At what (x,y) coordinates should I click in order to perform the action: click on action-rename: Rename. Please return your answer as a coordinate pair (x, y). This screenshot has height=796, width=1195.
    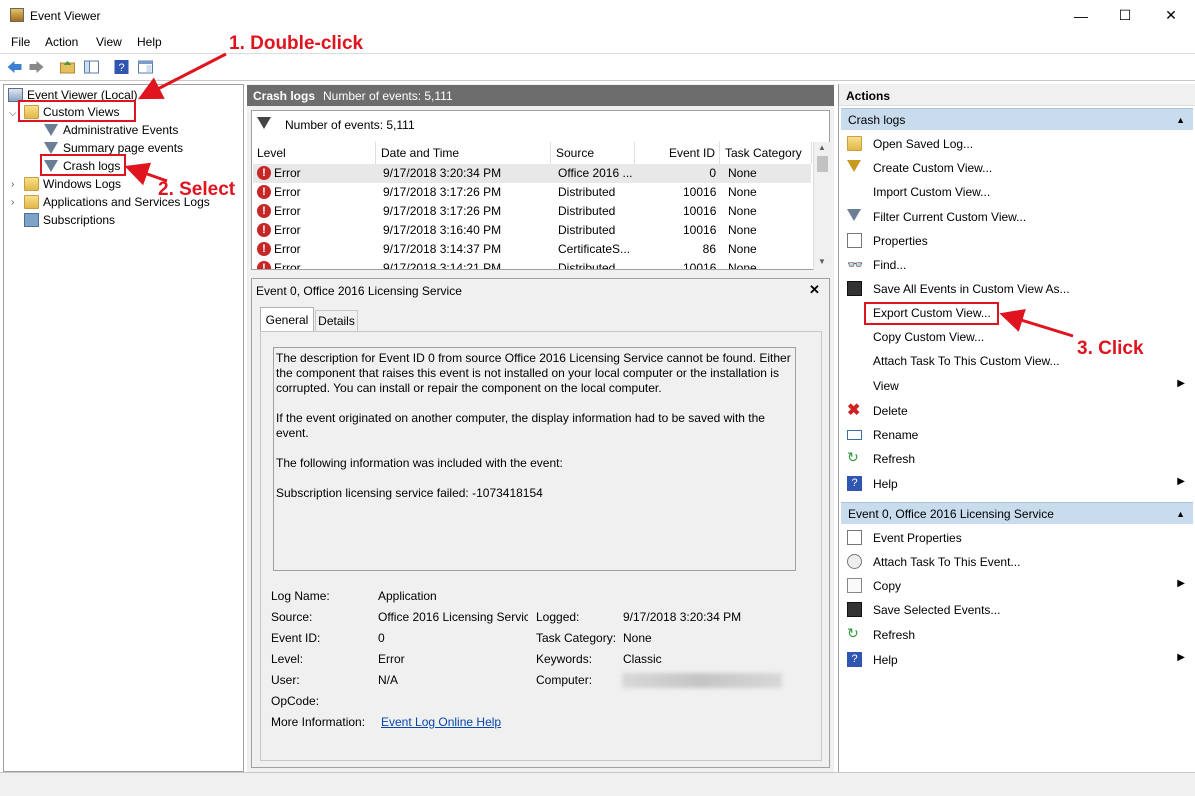
    Looking at the image, I should click on (1016, 435).